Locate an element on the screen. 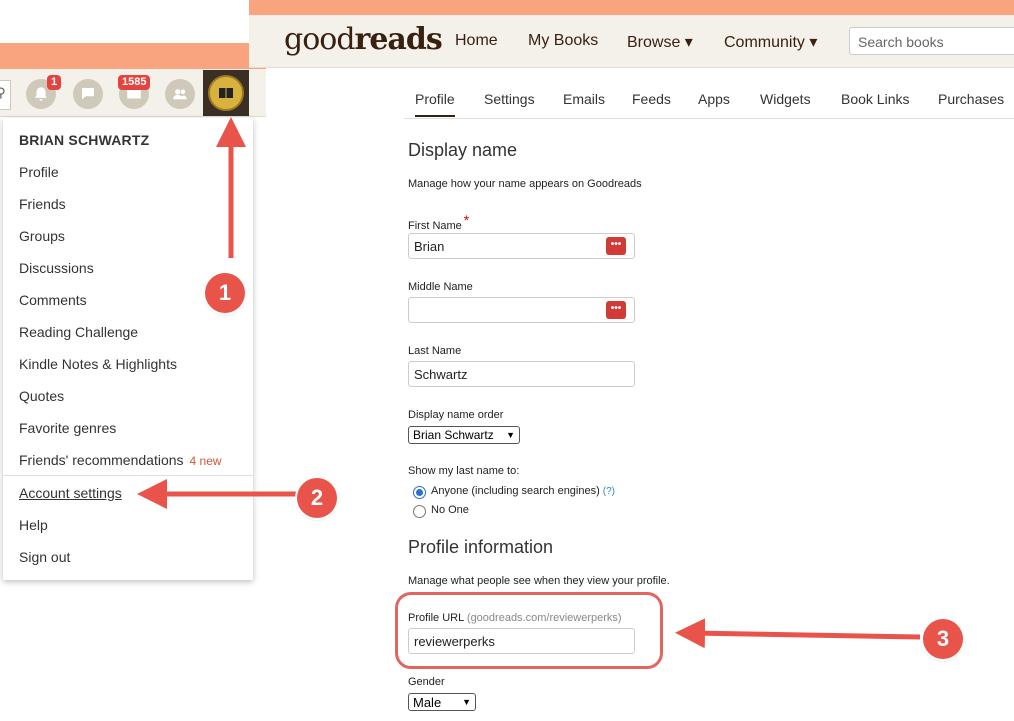 The width and height of the screenshot is (1014, 721). show-last-name-label: Show my last name to: is located at coordinates (464, 471).